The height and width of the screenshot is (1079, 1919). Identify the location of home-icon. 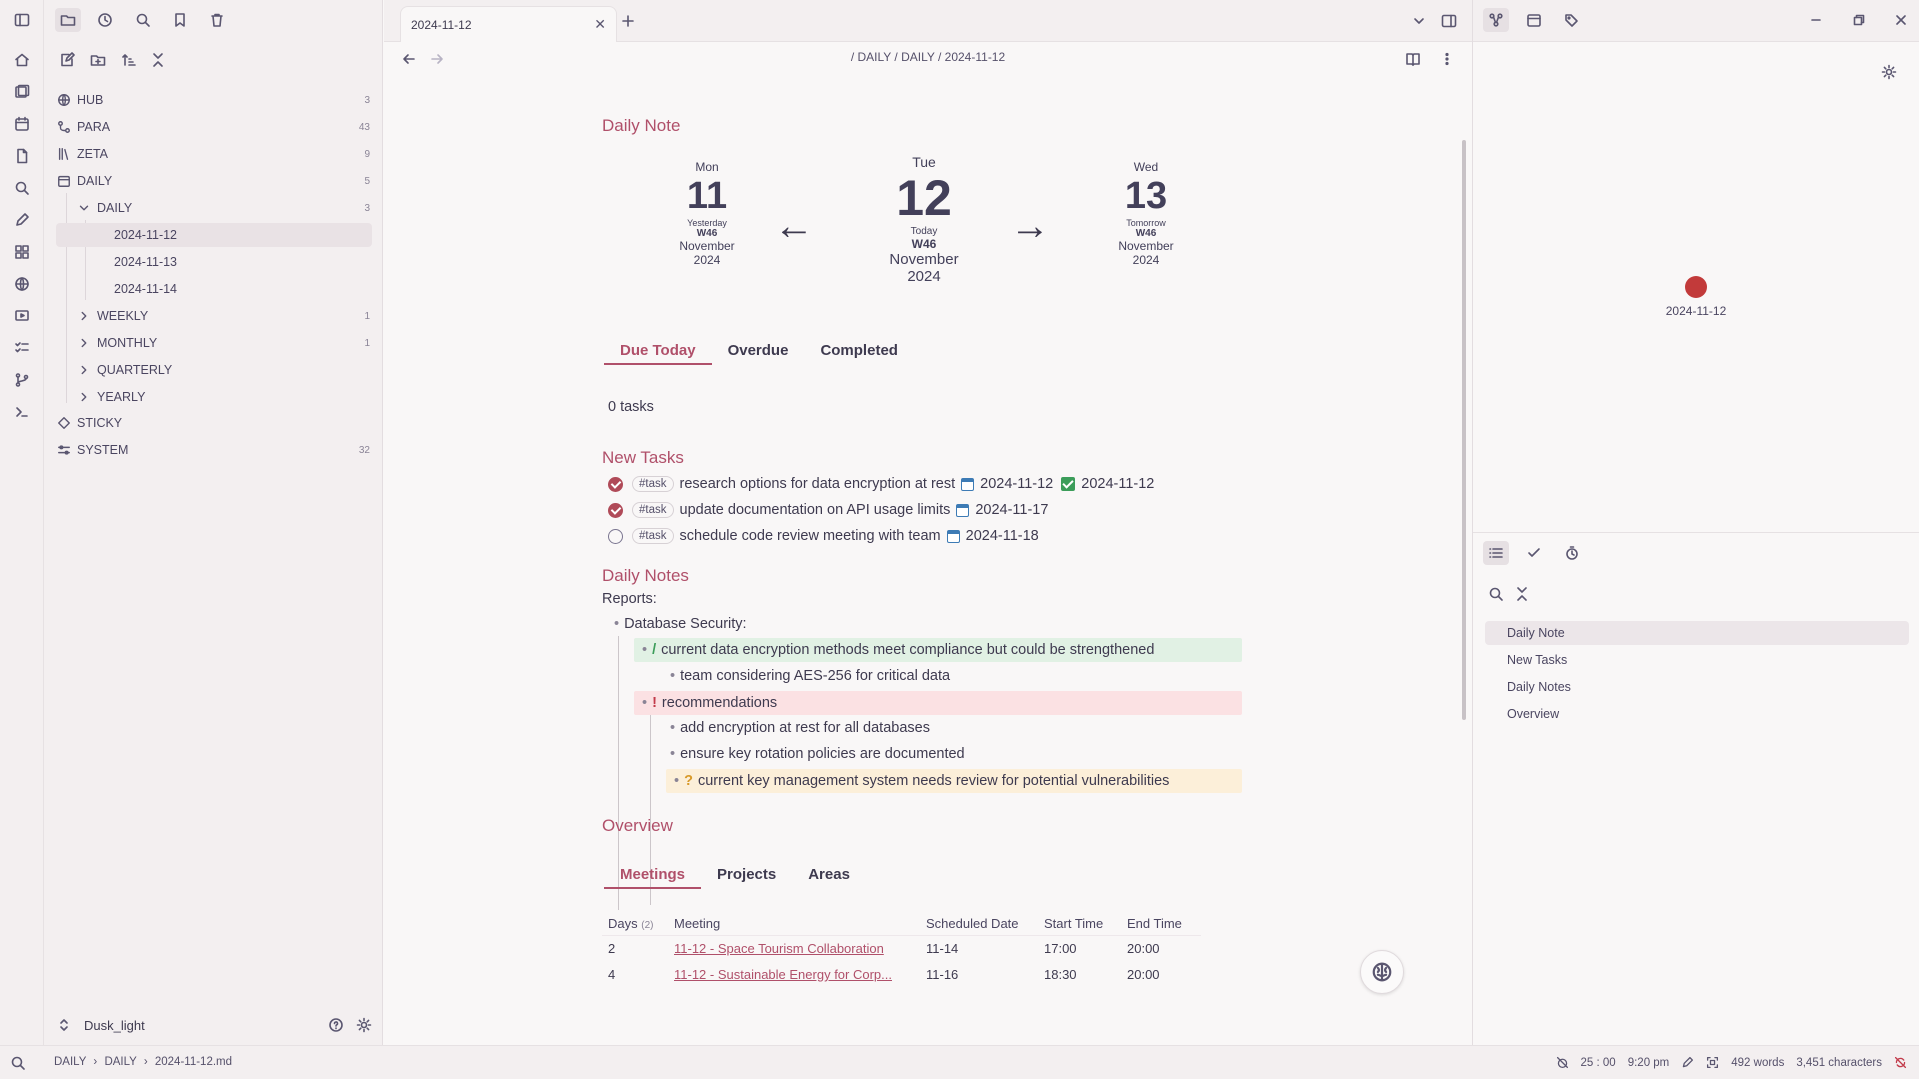
(22, 60).